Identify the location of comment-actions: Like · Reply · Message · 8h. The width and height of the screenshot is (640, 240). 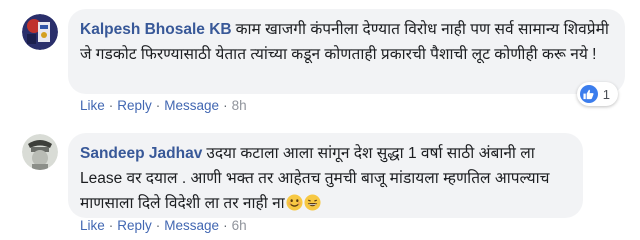
(163, 105).